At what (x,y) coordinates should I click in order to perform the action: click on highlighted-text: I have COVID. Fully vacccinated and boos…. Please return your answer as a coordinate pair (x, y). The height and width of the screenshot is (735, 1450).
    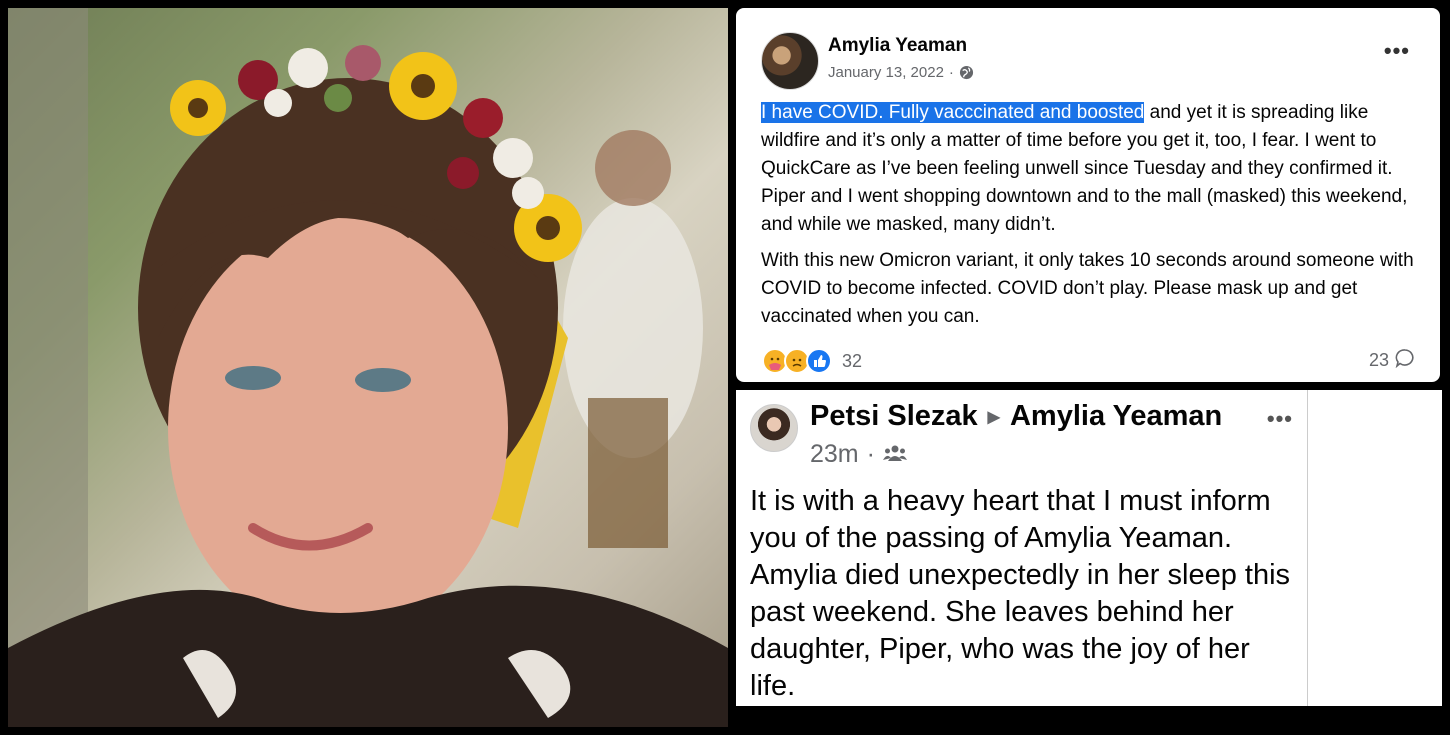
    Looking at the image, I should click on (953, 112).